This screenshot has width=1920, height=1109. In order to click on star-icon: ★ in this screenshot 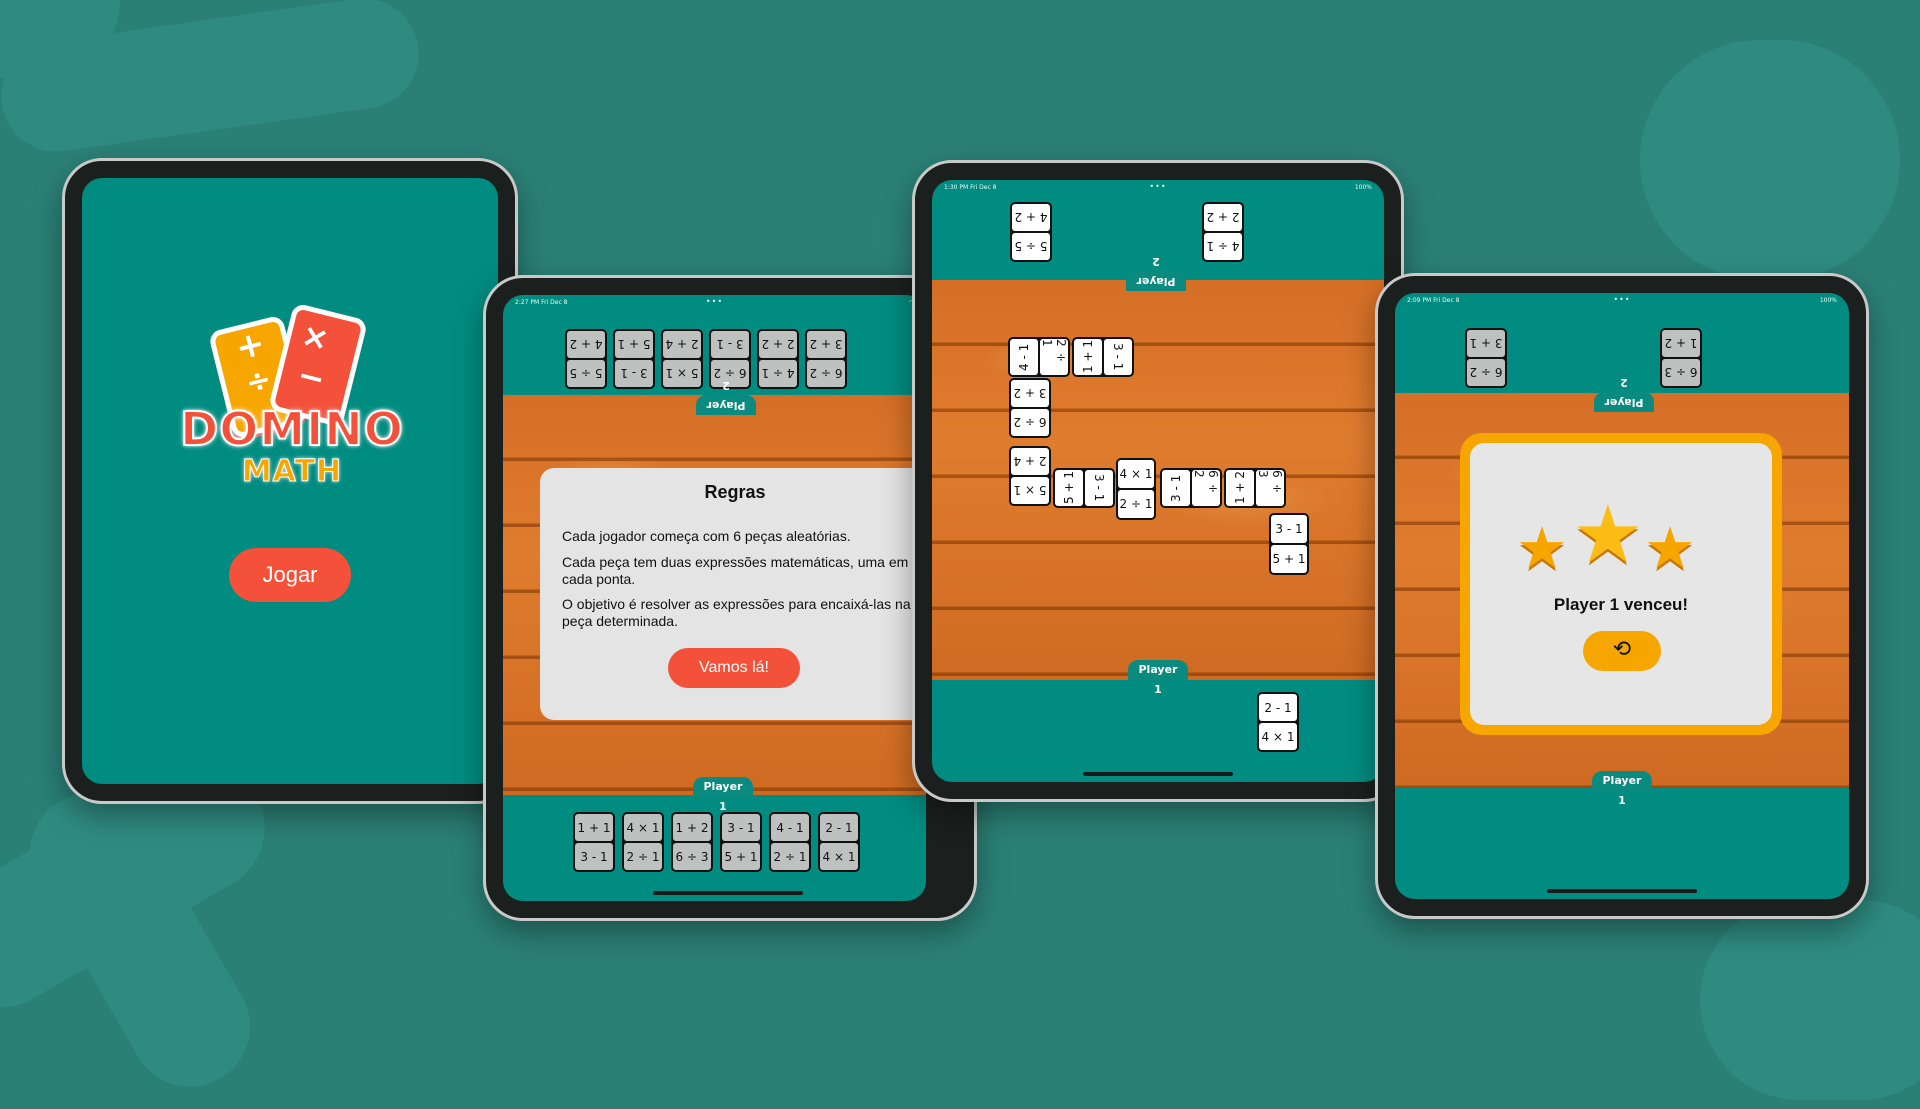, I will do `click(1670, 548)`.